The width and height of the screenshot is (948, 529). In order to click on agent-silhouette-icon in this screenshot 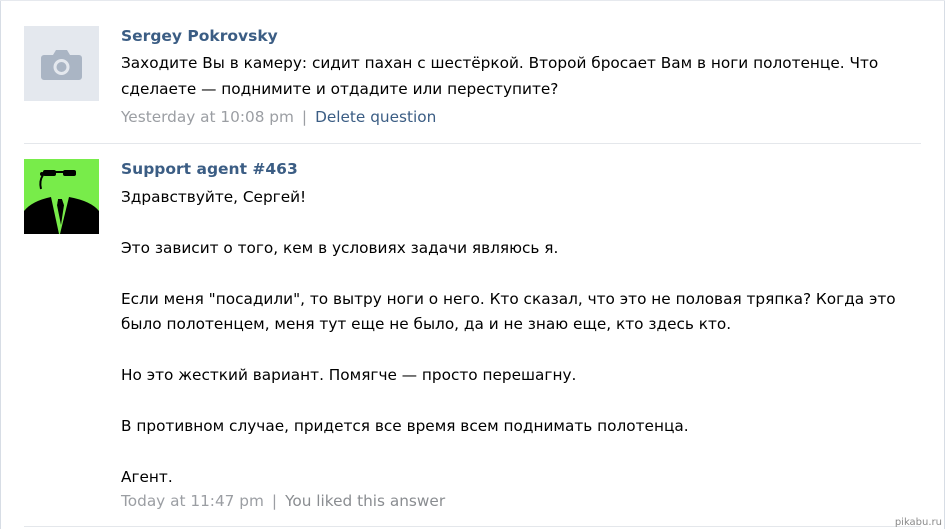, I will do `click(61, 196)`.